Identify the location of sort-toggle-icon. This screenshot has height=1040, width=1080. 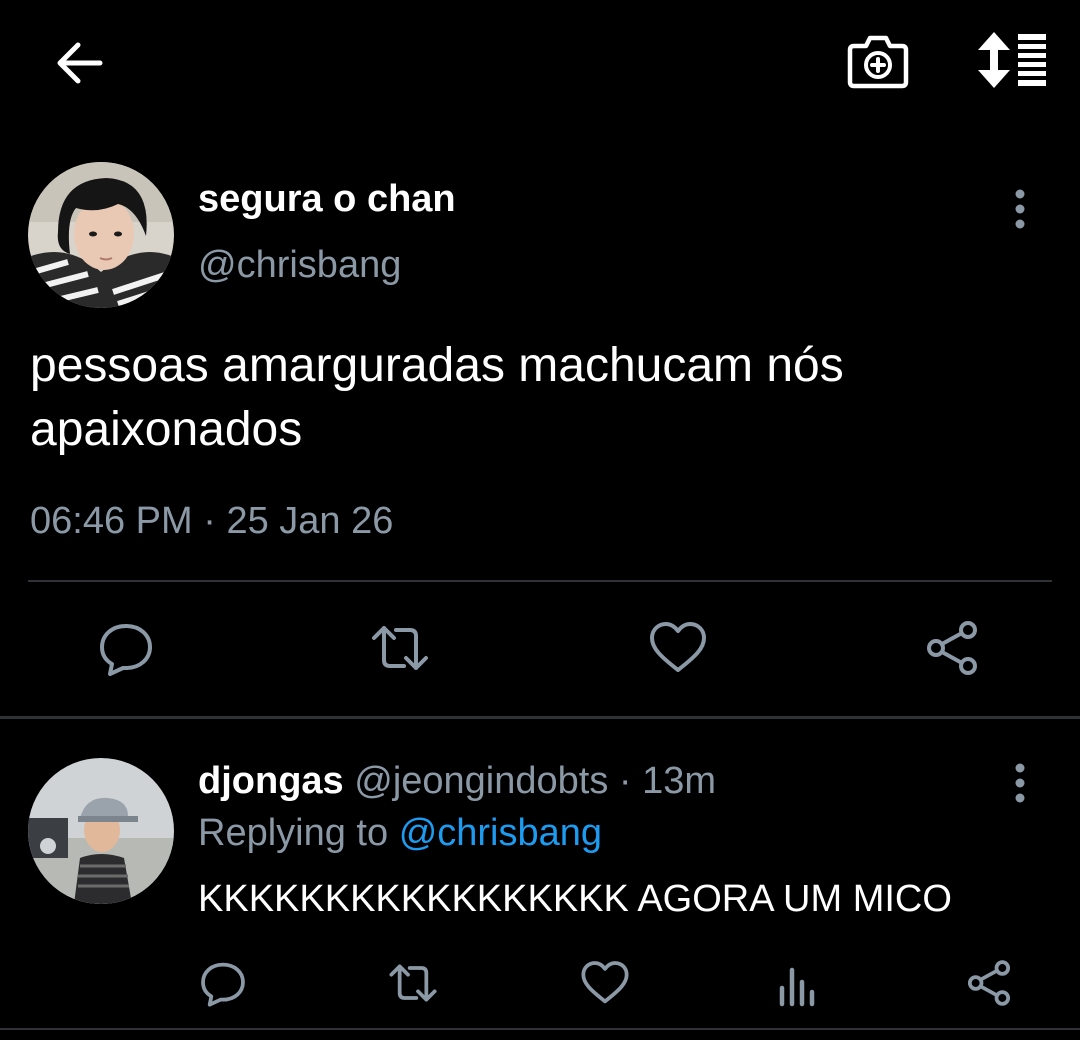
(1012, 60).